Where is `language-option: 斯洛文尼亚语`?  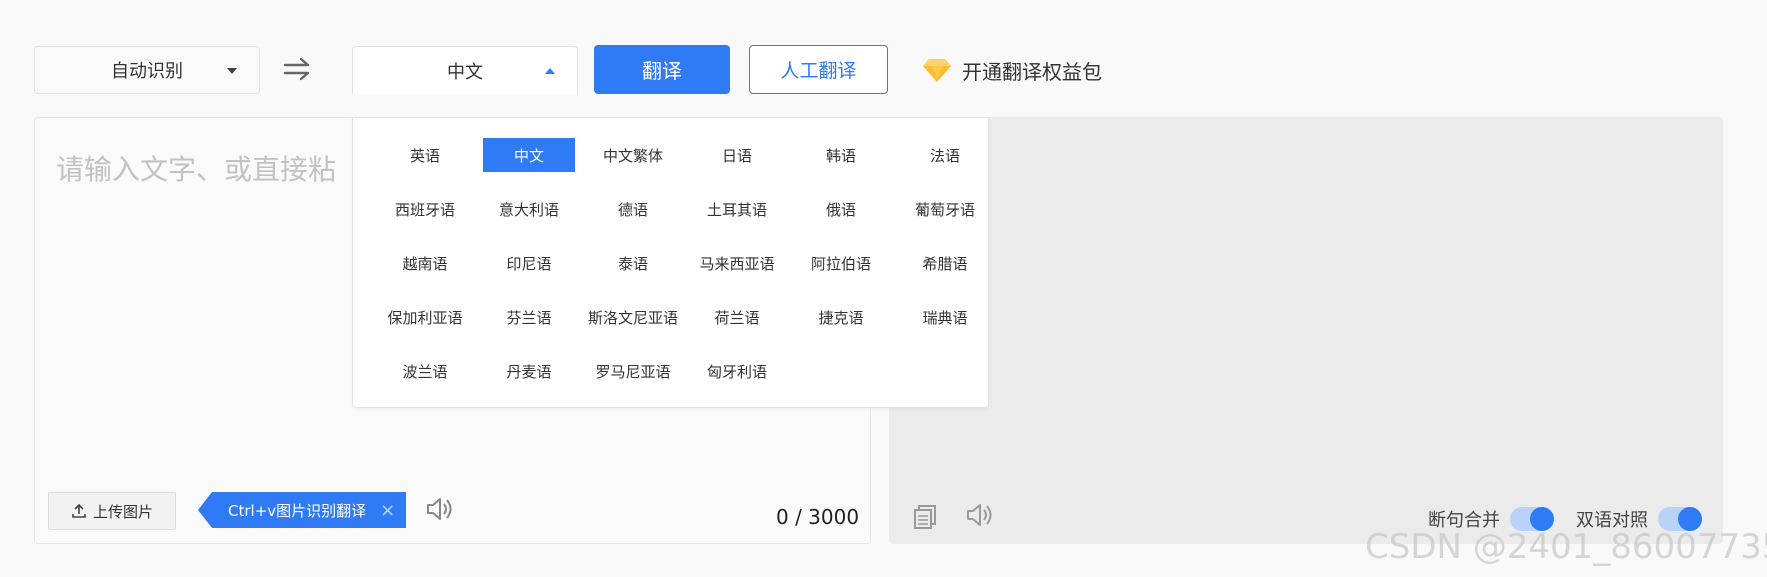 language-option: 斯洛文尼亚语 is located at coordinates (633, 317).